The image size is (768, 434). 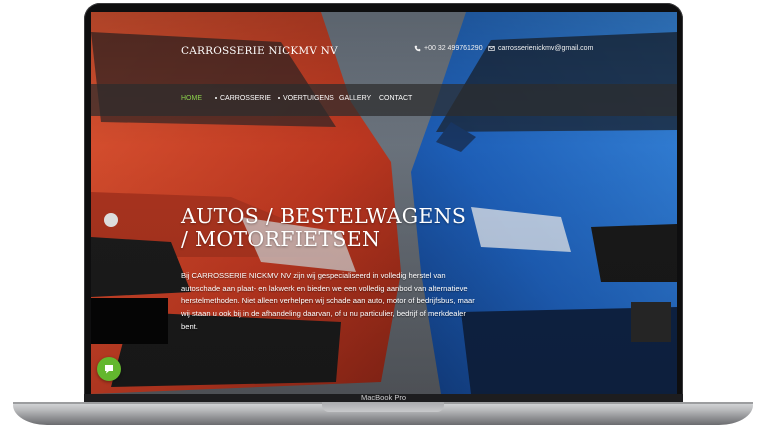 I want to click on nav-item-home: HOME, so click(x=191, y=98).